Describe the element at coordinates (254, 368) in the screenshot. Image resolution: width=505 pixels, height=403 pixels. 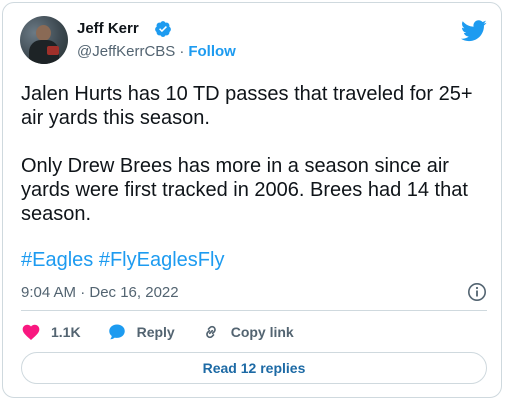
I see `read-replies-button: Read 12 replies` at that location.